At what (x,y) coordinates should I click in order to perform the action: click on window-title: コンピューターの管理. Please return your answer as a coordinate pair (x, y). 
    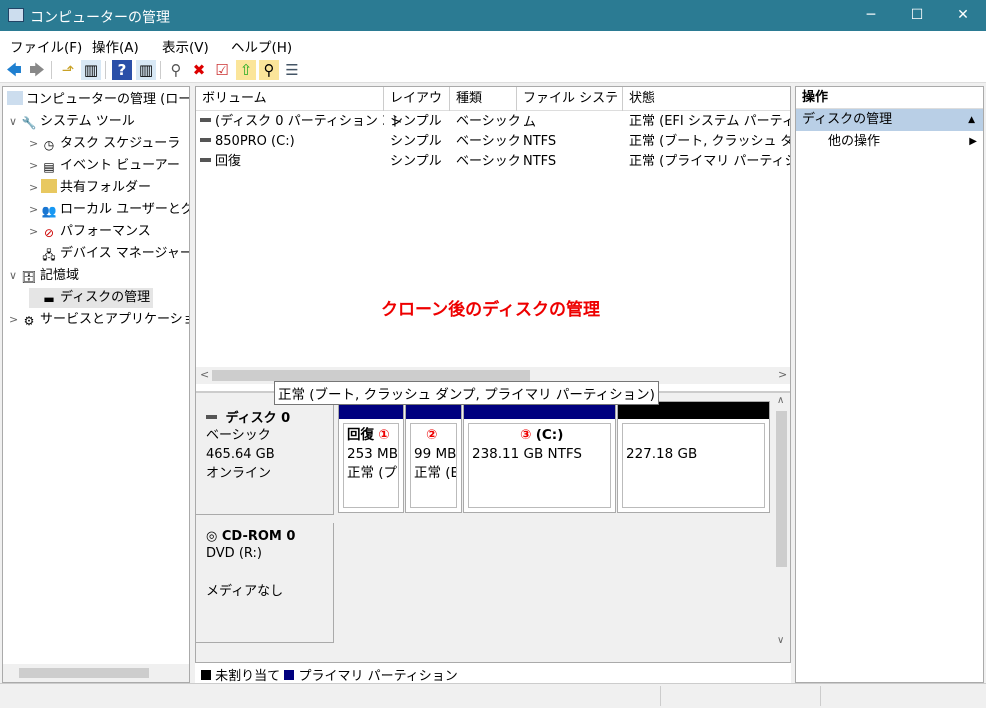
    Looking at the image, I should click on (100, 18).